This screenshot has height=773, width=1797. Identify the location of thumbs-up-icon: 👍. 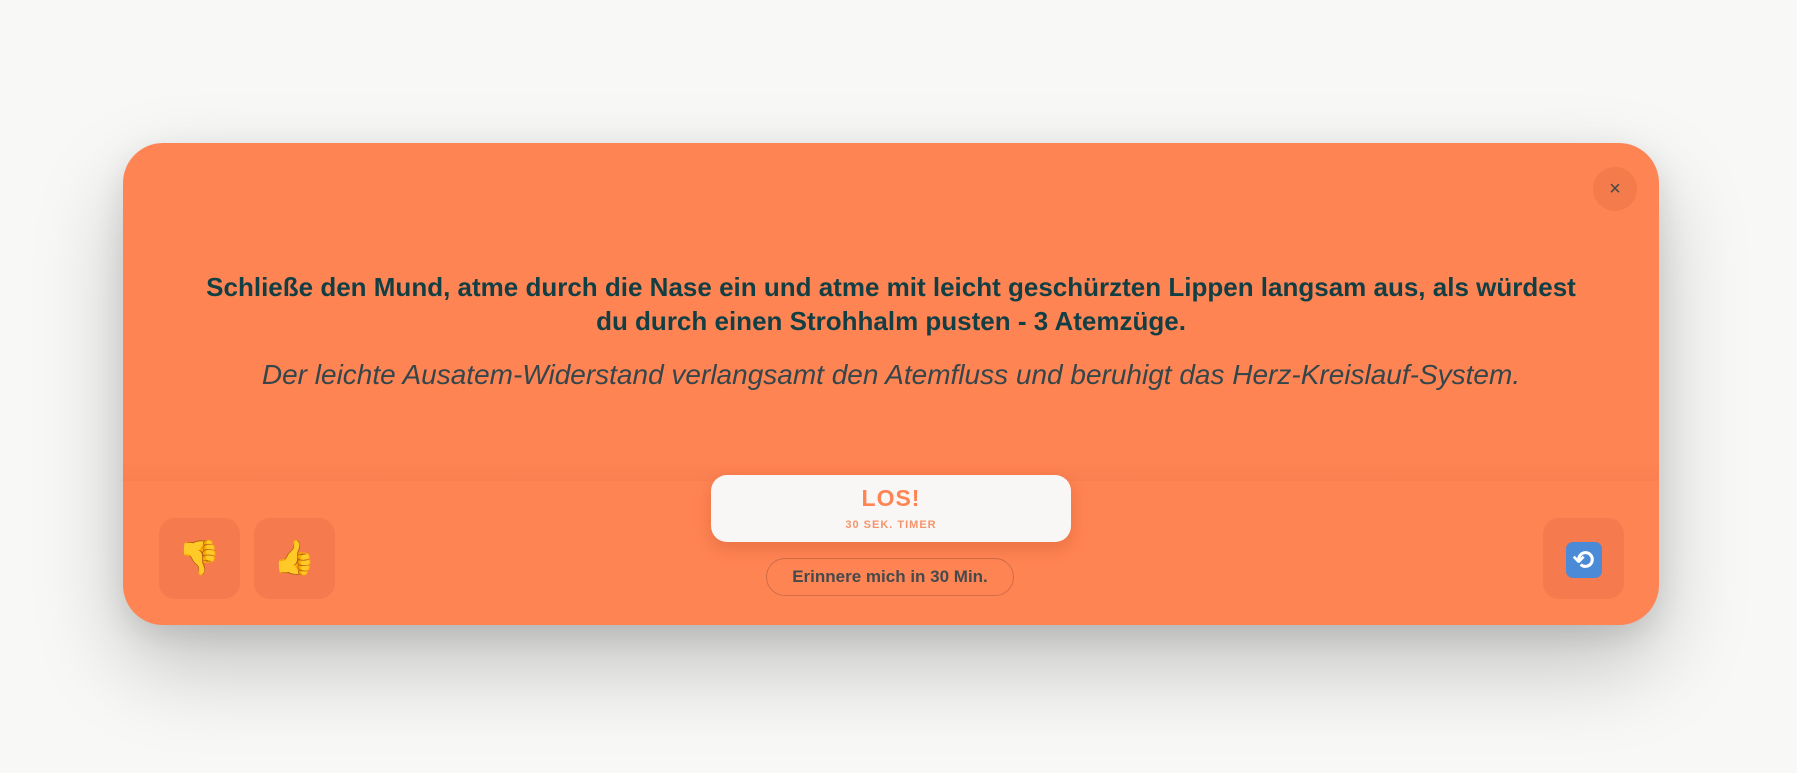
(294, 558).